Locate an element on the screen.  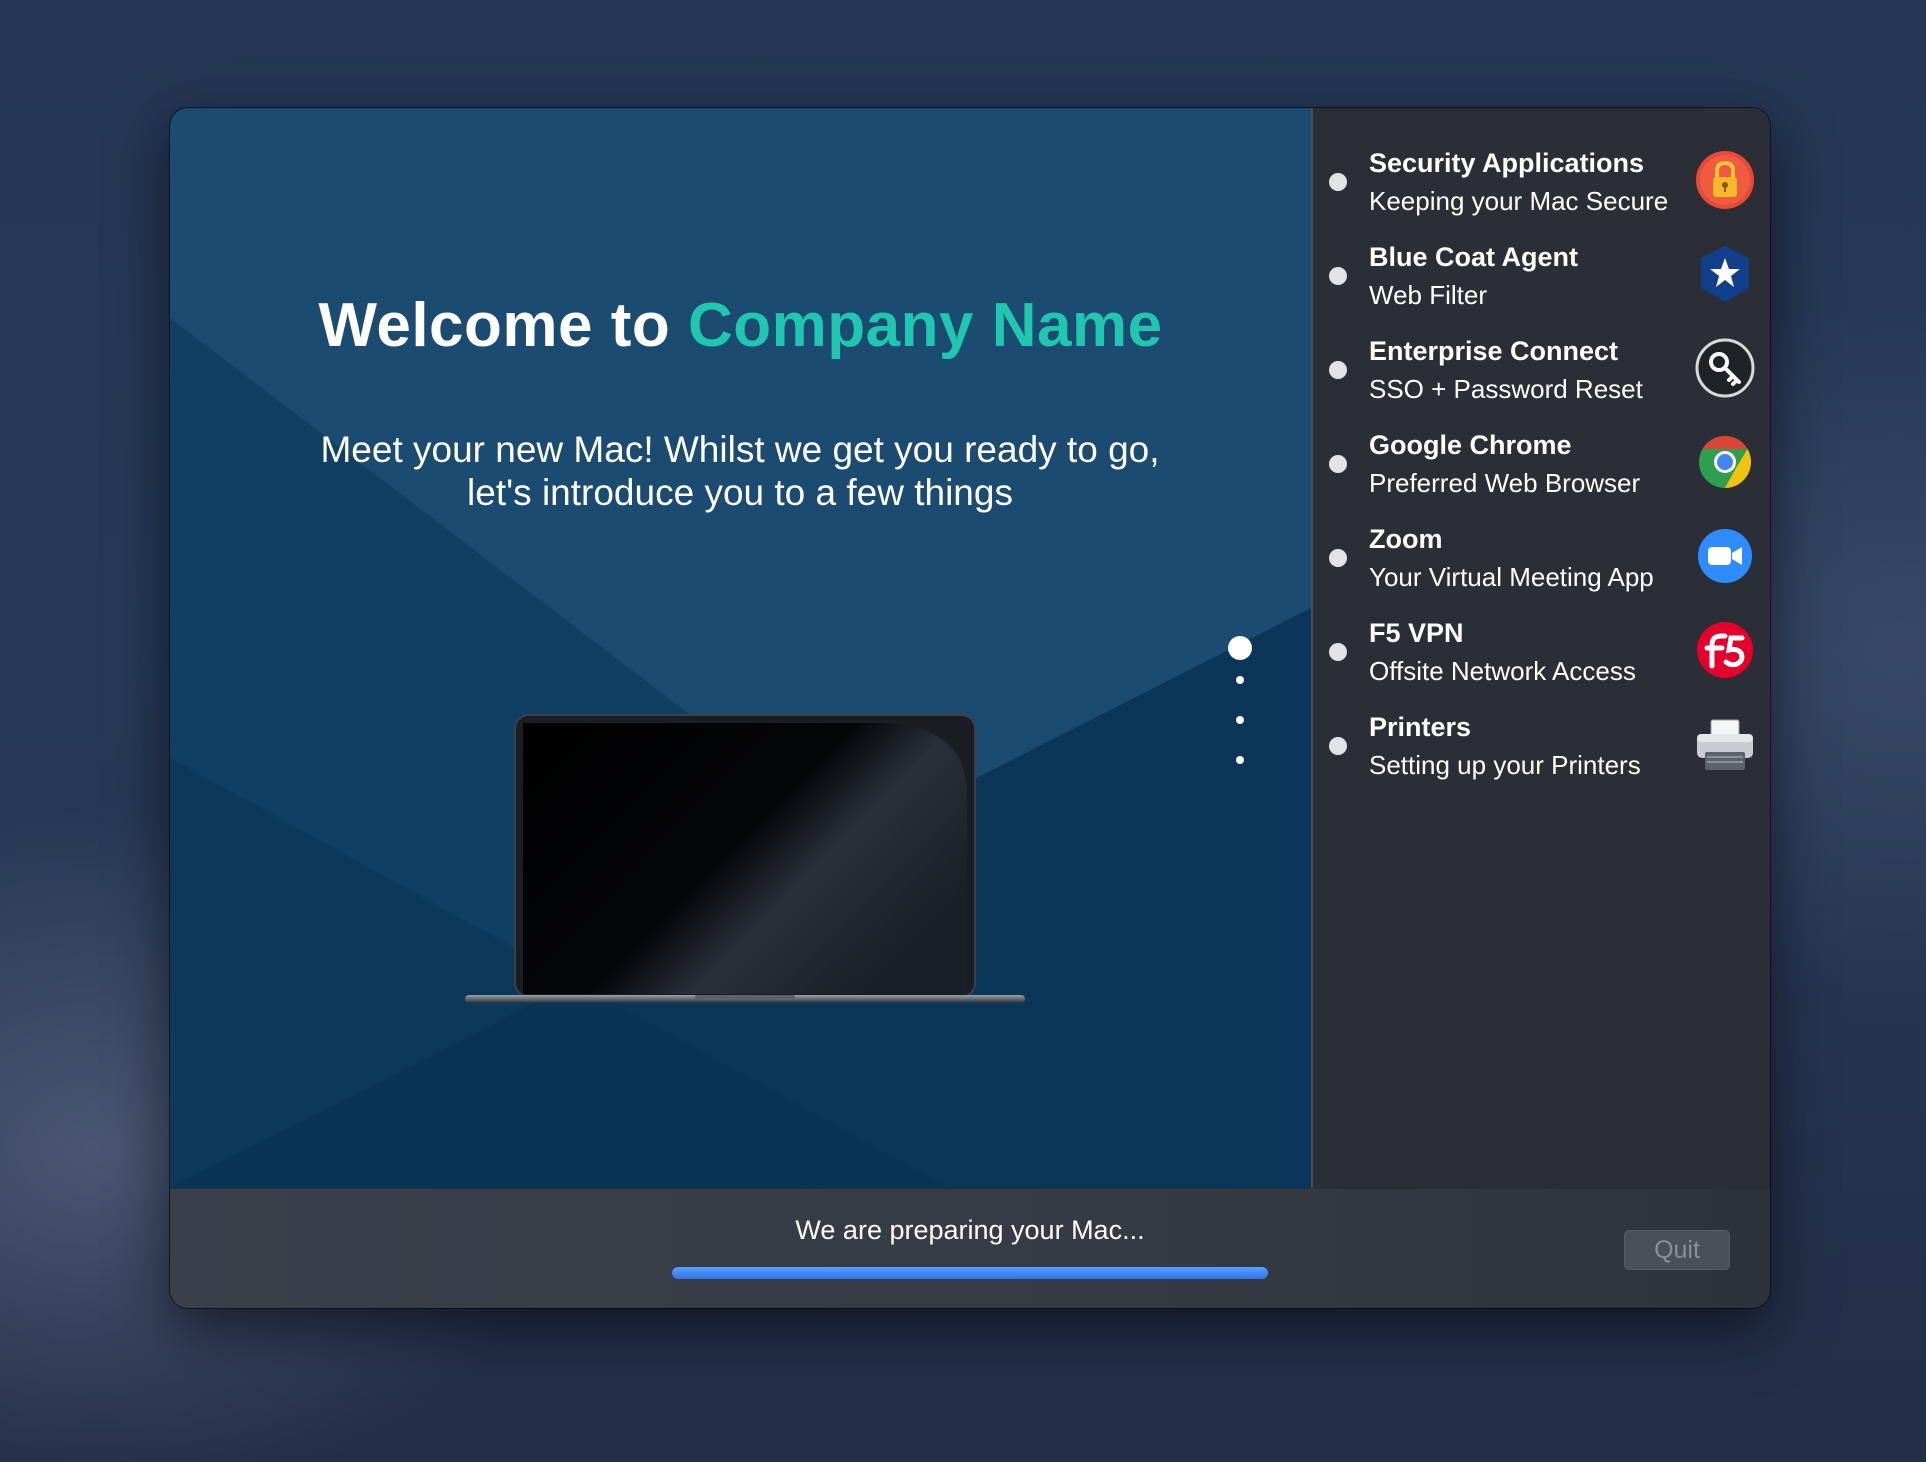
list-item-zoom: Zoom Your Virtual Meeting App is located at coordinates (1541, 557).